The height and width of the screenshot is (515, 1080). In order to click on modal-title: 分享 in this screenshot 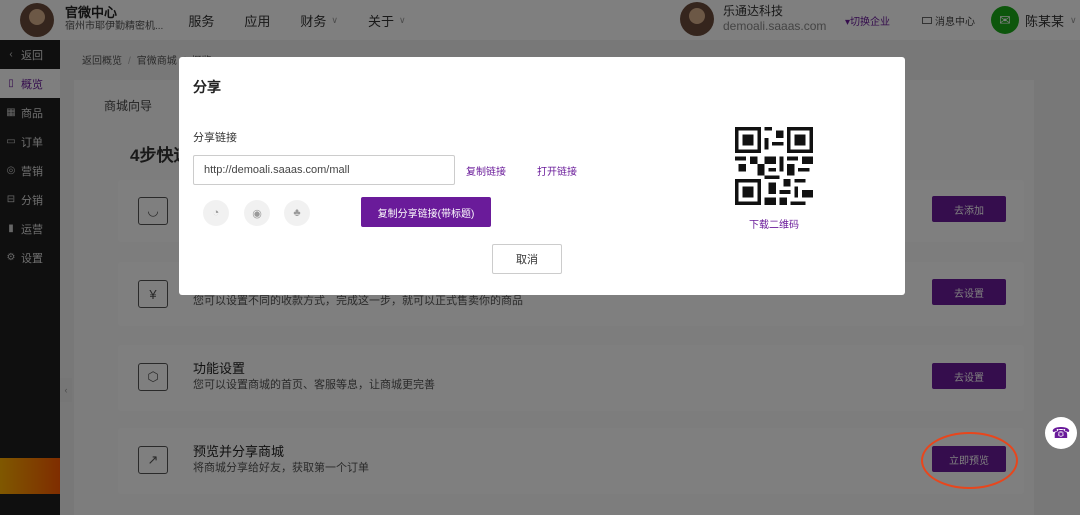, I will do `click(207, 87)`.